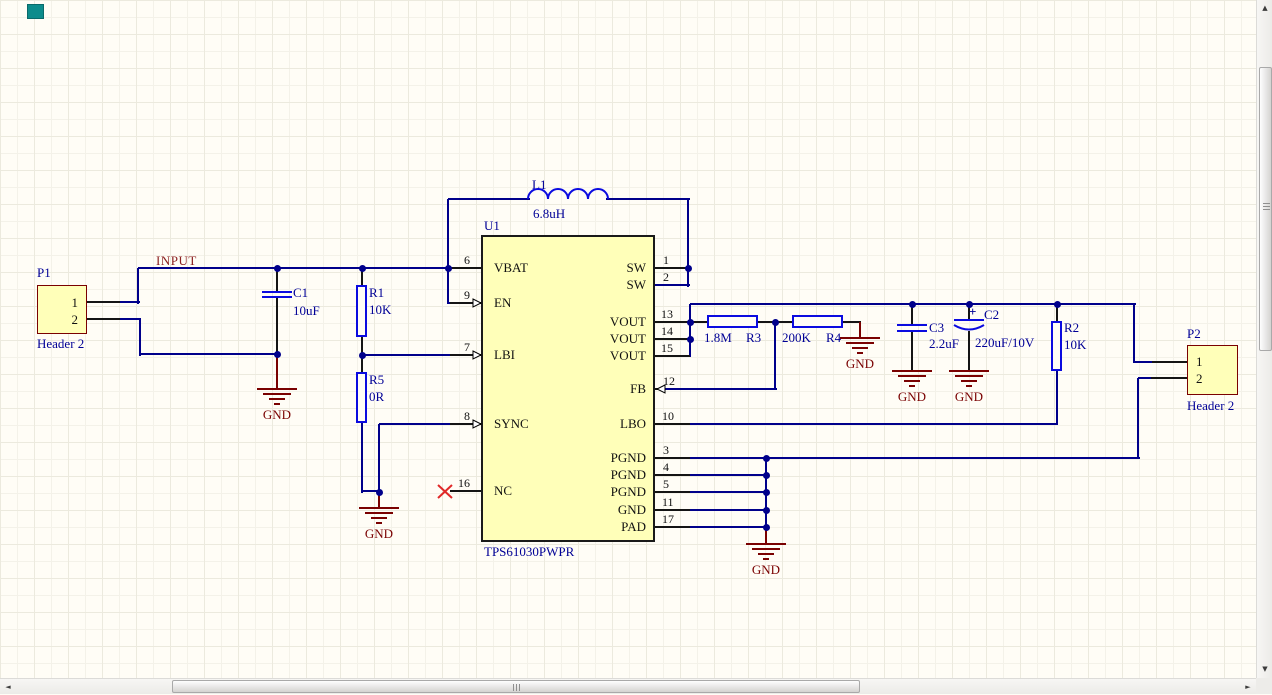 This screenshot has height=695, width=1272. I want to click on l1-coil-symbol, so click(568, 194).